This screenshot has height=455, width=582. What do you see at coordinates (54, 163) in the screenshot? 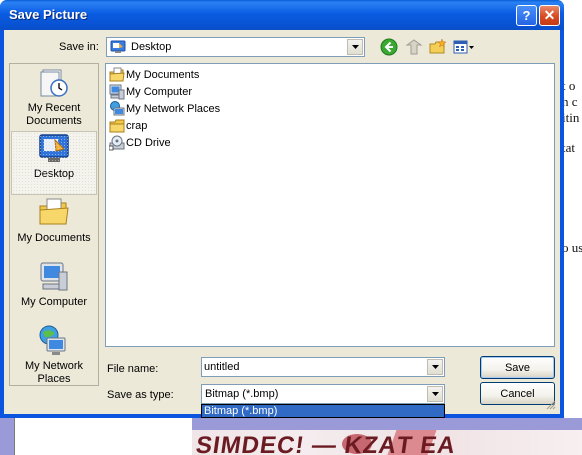
I see `places-item-desktop: Desktop` at bounding box center [54, 163].